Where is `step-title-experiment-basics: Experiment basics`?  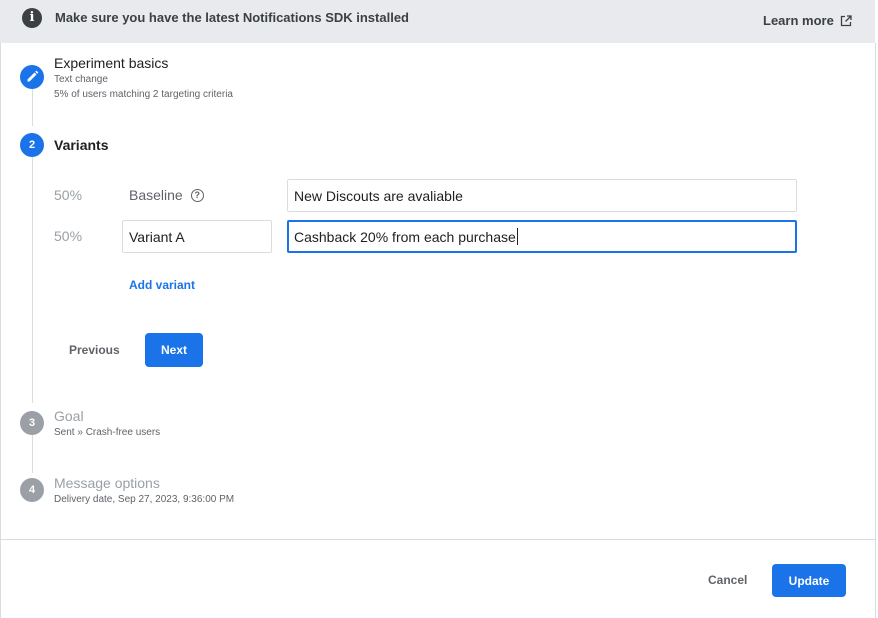
step-title-experiment-basics: Experiment basics is located at coordinates (111, 63).